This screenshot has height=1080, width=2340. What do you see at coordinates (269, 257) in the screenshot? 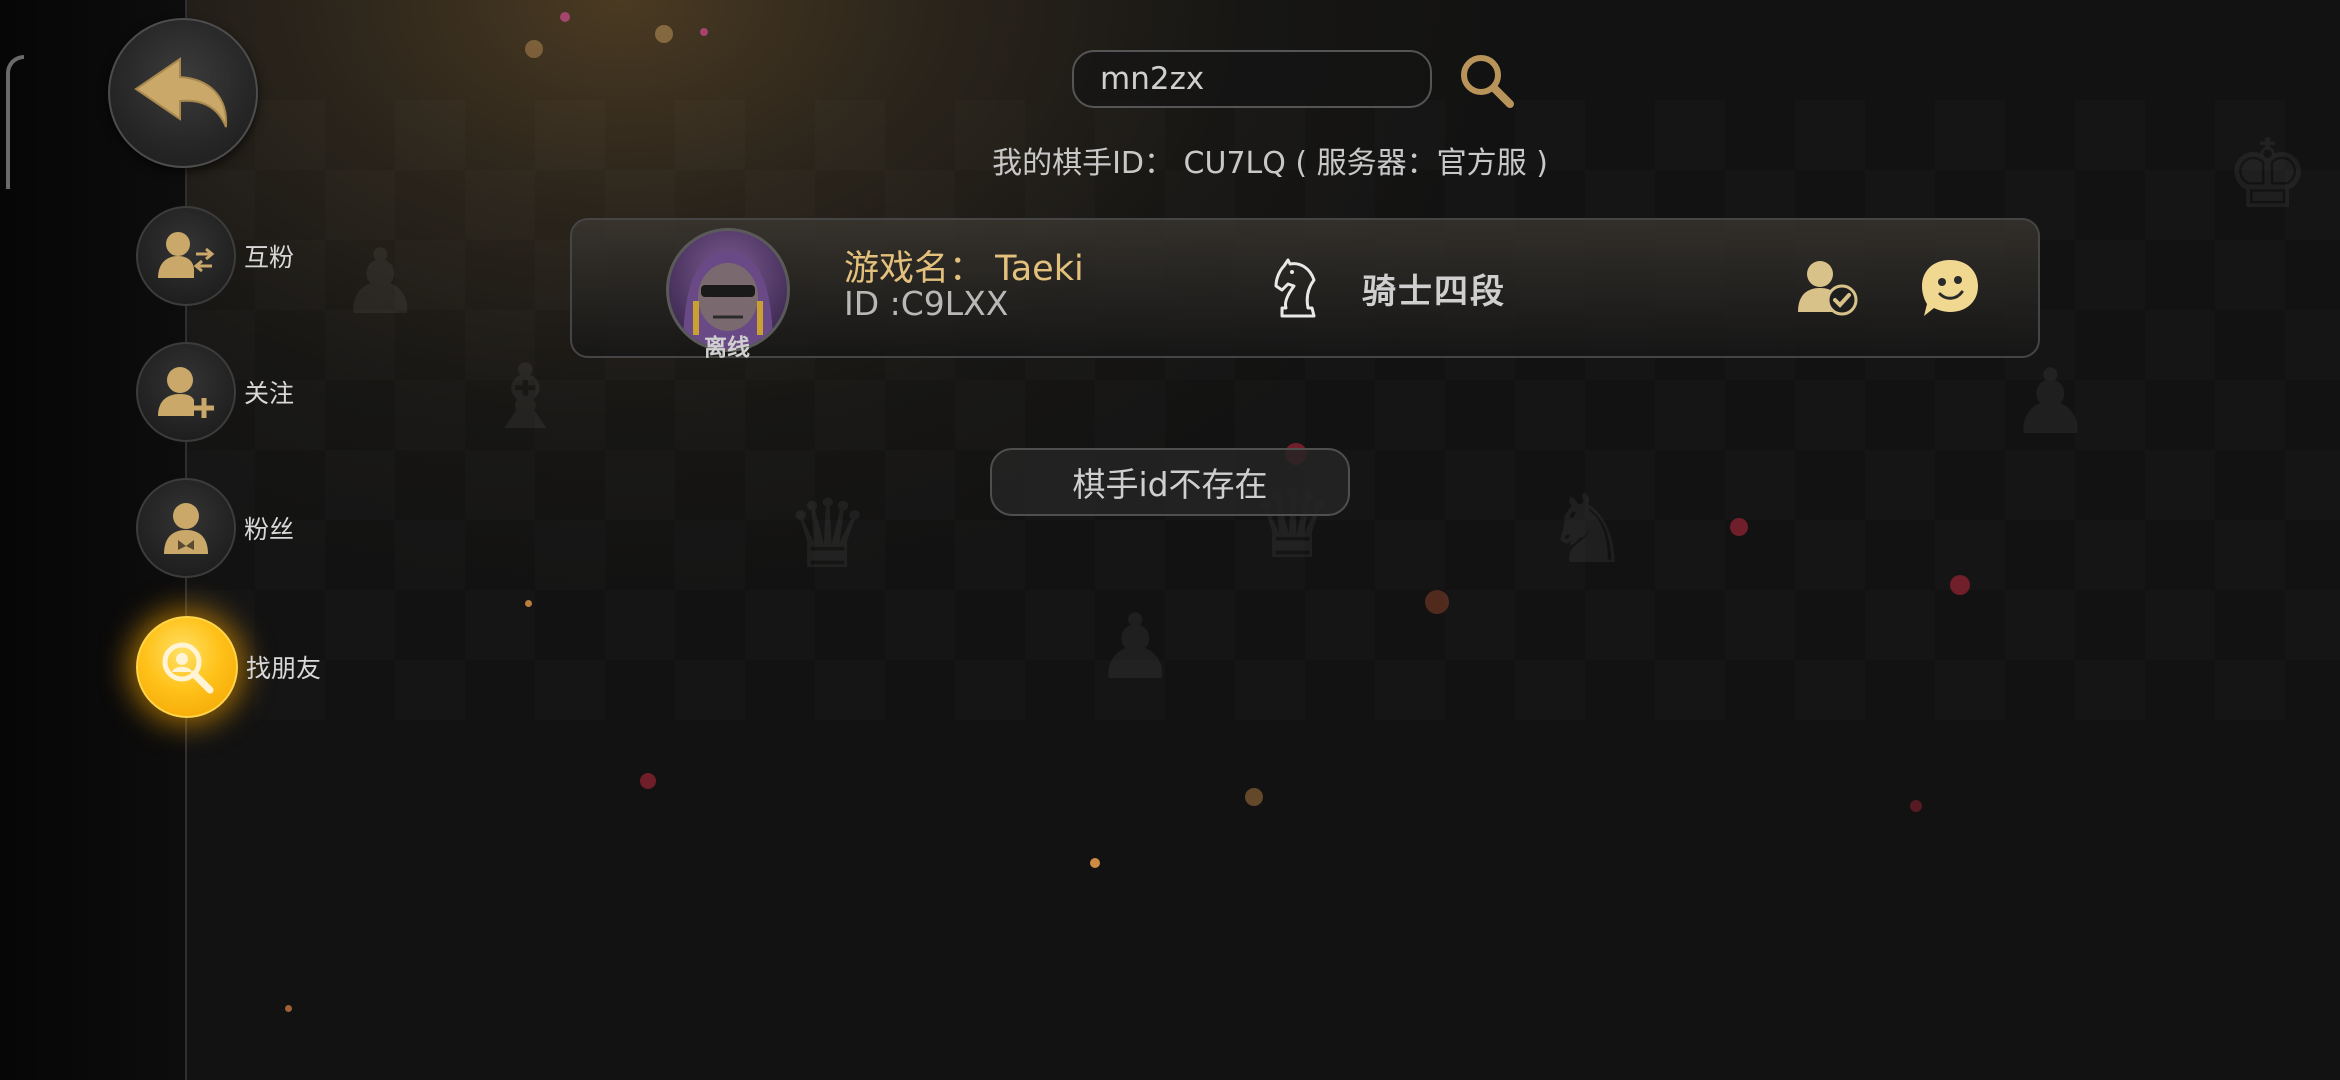
I see `sidebar-item-label: 互粉` at bounding box center [269, 257].